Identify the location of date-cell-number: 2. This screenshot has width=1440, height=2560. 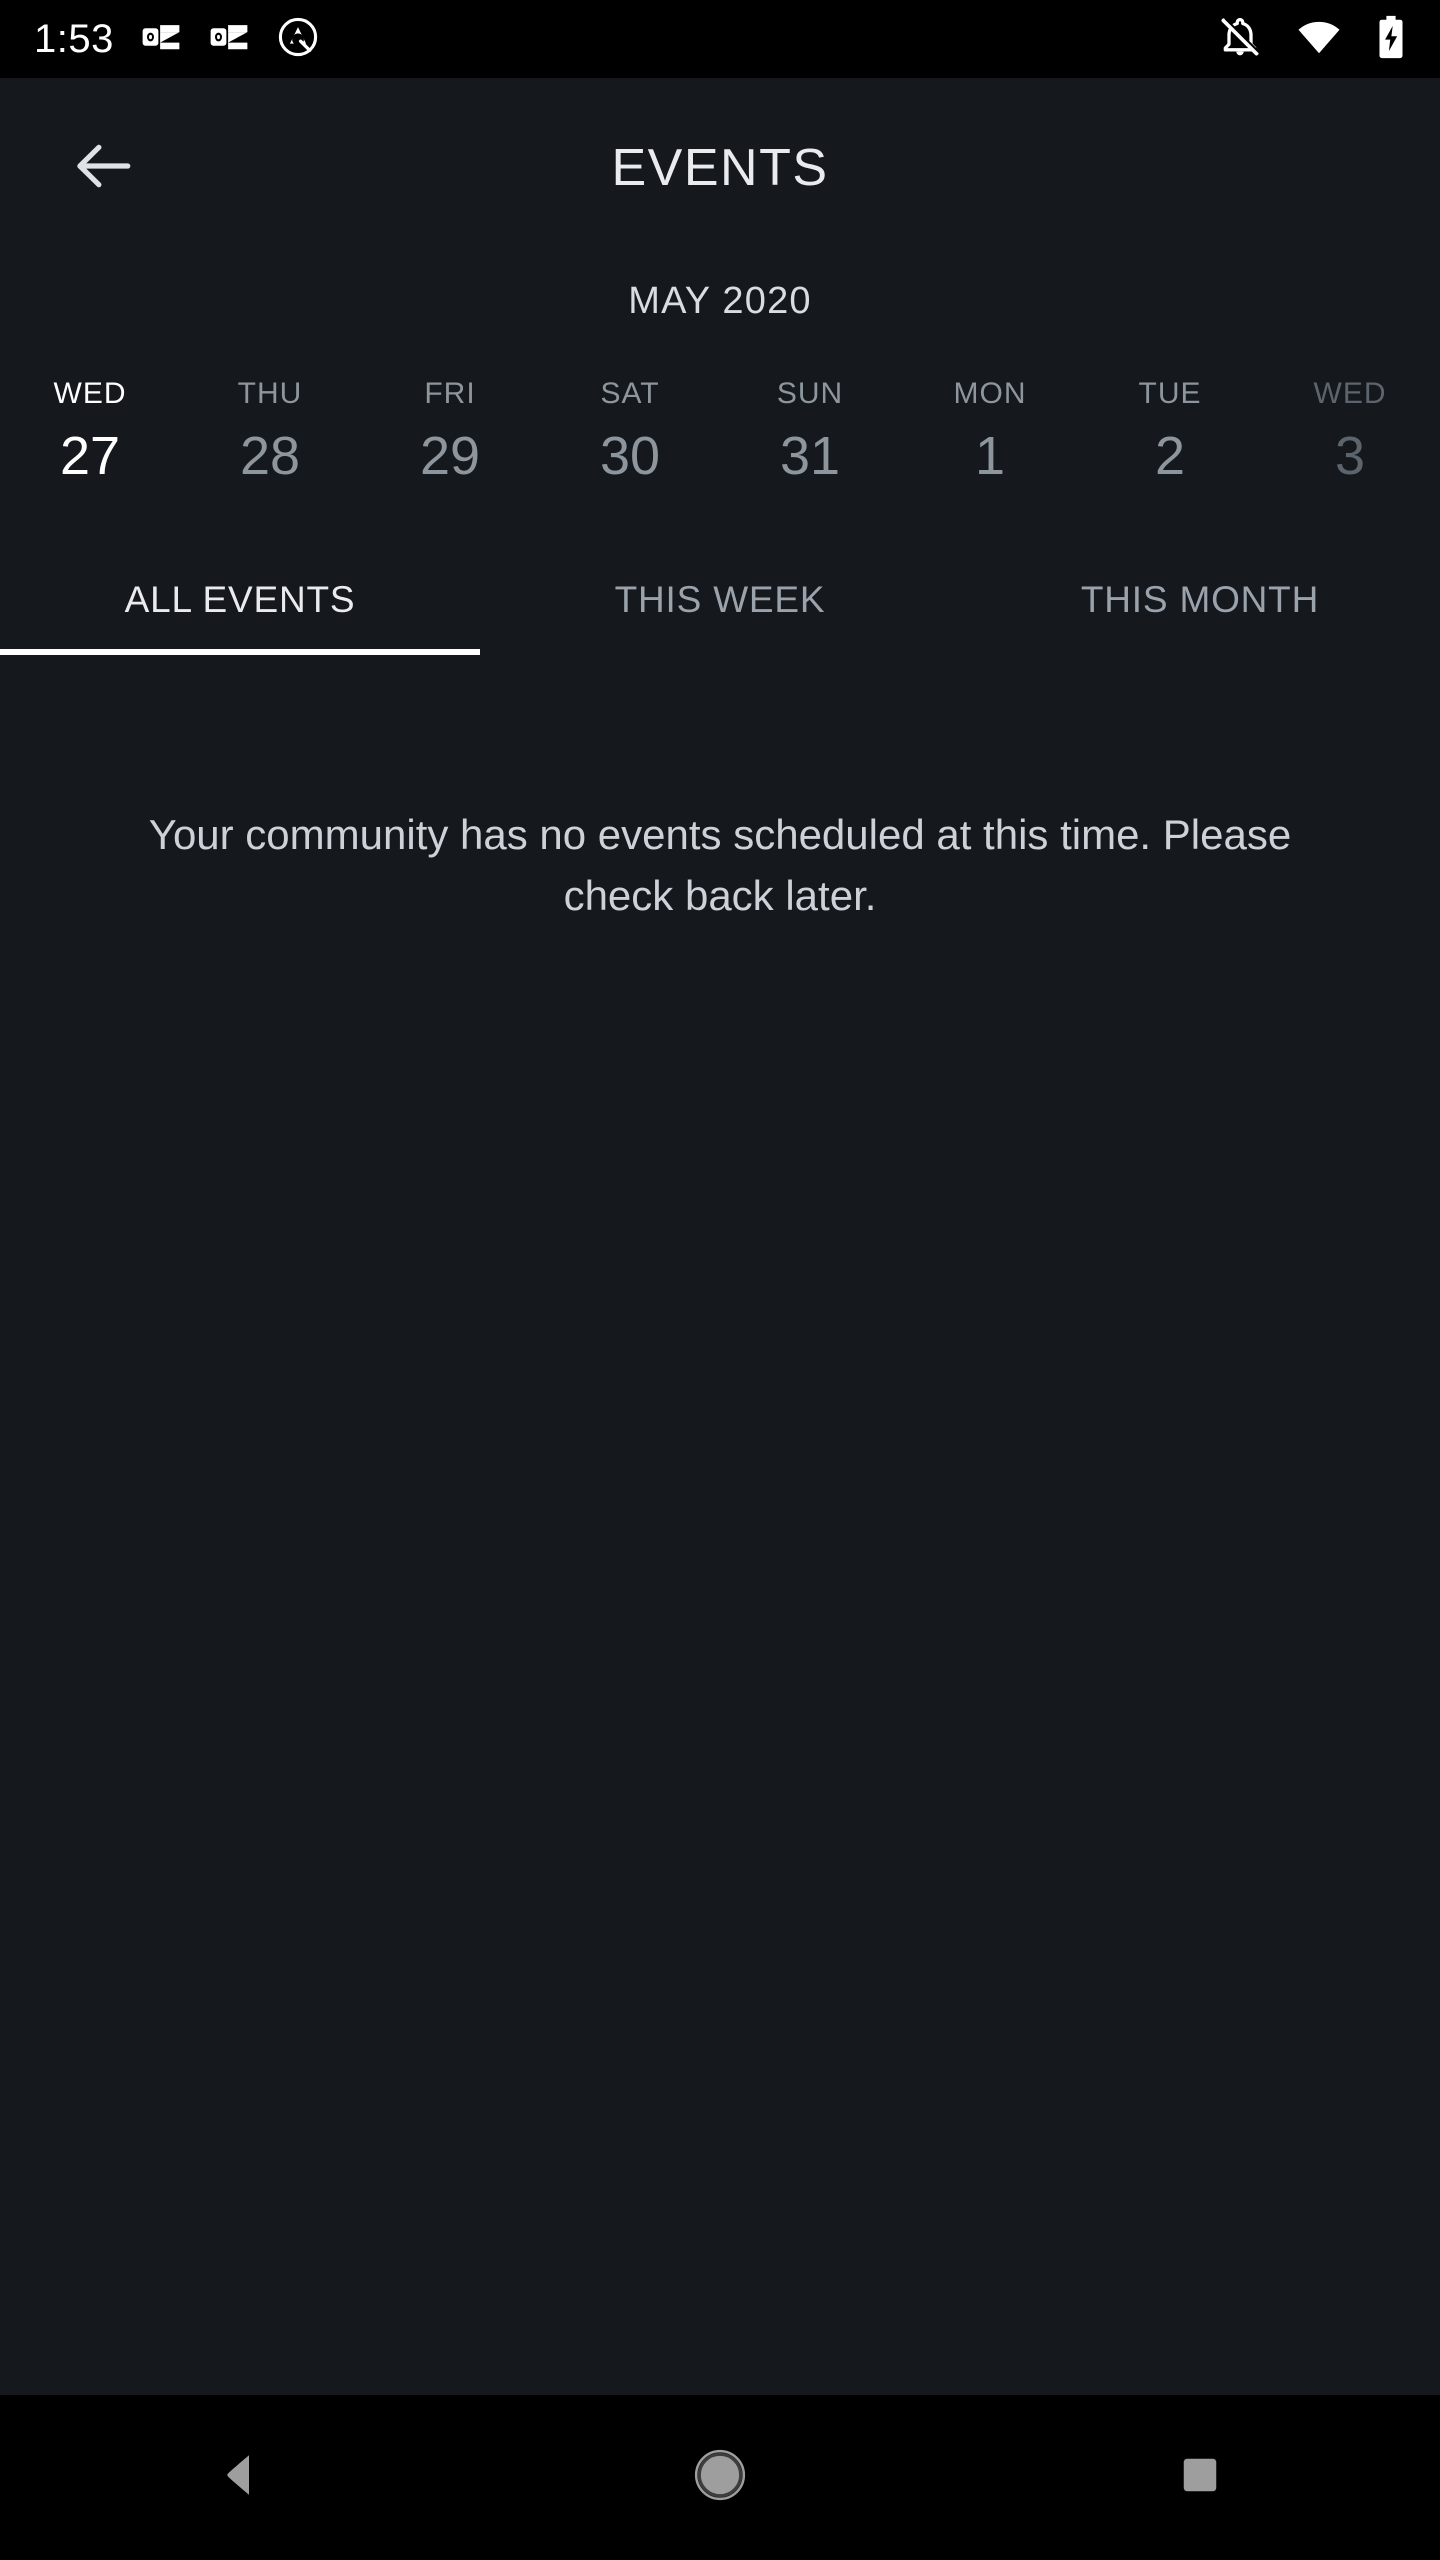
(1170, 456).